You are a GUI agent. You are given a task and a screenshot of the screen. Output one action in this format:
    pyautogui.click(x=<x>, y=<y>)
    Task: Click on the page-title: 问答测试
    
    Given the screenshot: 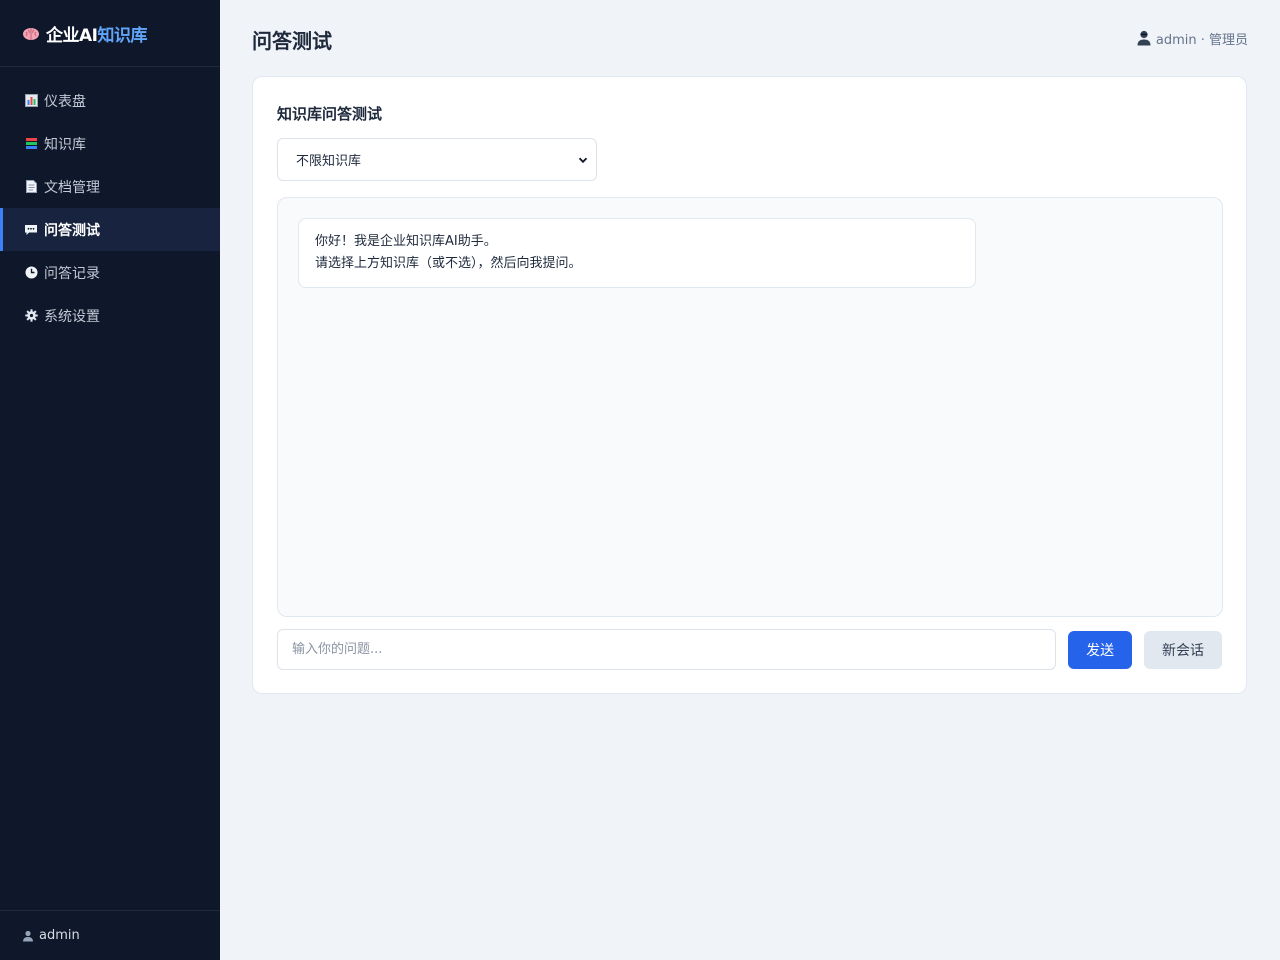 What is the action you would take?
    pyautogui.click(x=292, y=40)
    